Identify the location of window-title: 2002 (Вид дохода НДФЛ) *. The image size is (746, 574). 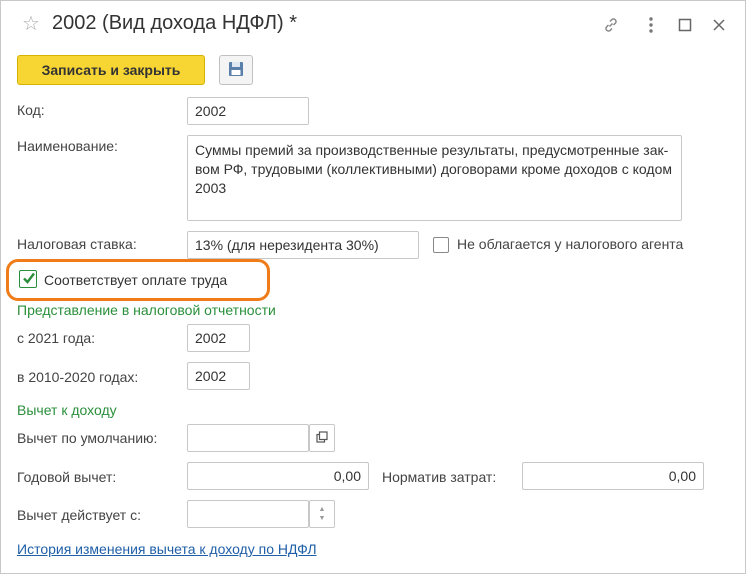
(175, 23).